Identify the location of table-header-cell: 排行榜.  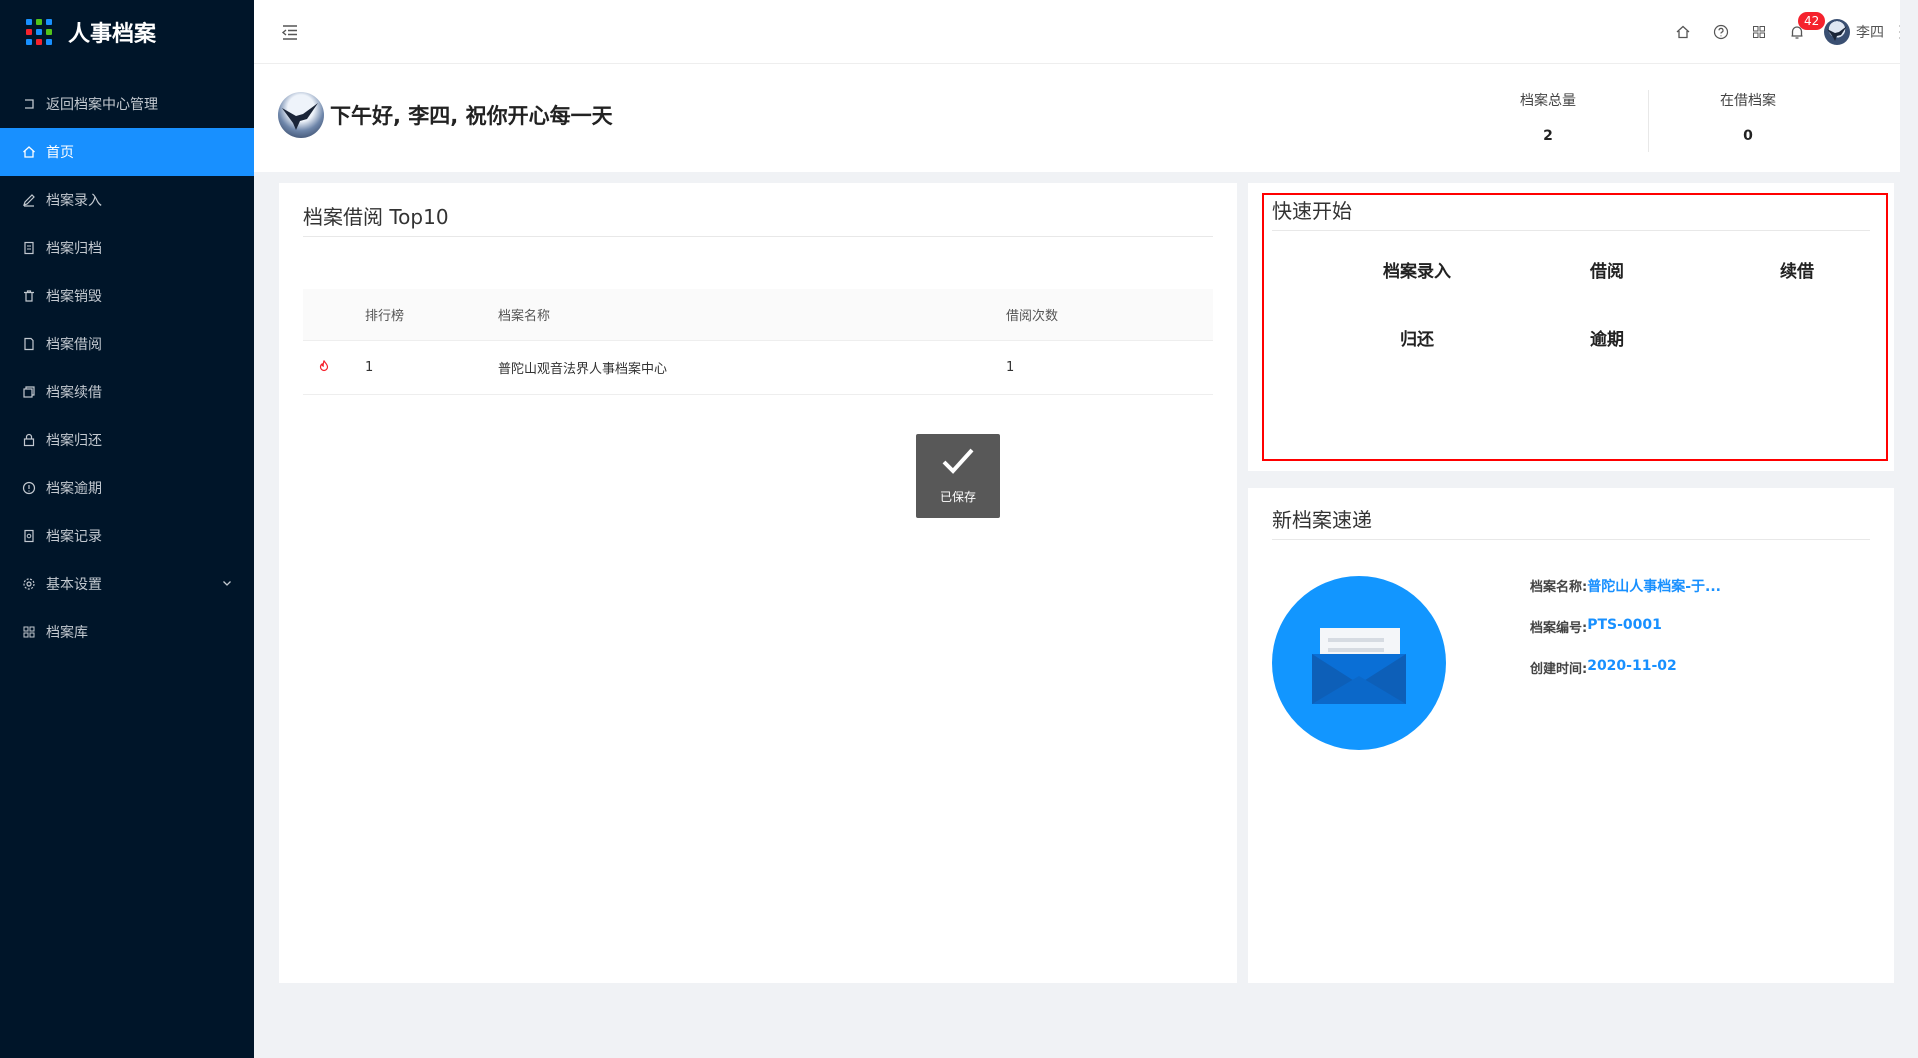
(385, 316).